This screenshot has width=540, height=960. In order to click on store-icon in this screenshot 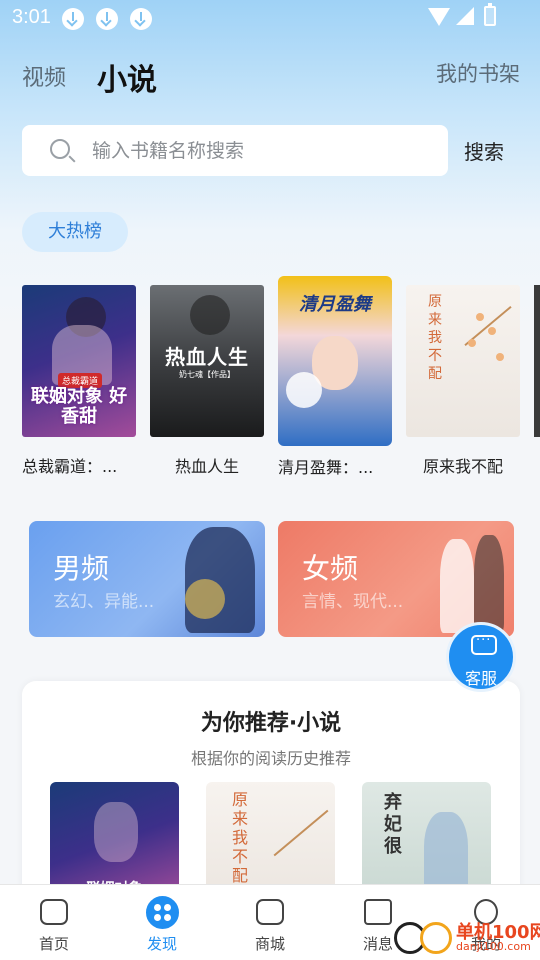, I will do `click(270, 912)`.